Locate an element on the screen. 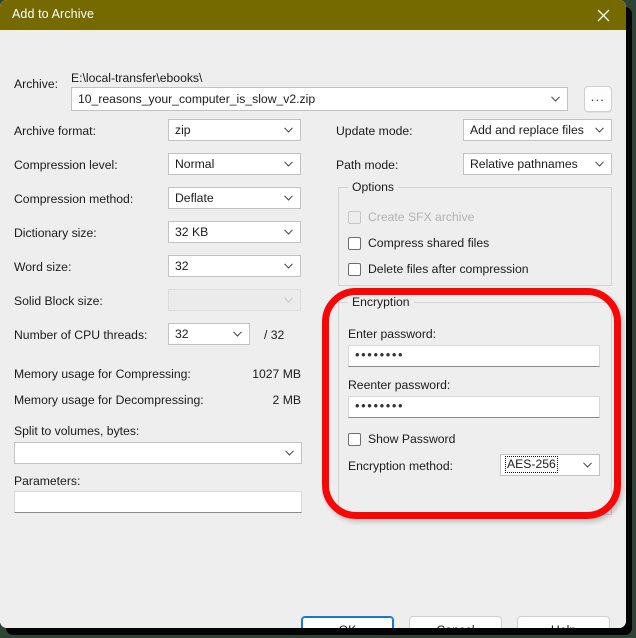 Image resolution: width=636 pixels, height=638 pixels. update-mode-combo: Add and replace files is located at coordinates (537, 130).